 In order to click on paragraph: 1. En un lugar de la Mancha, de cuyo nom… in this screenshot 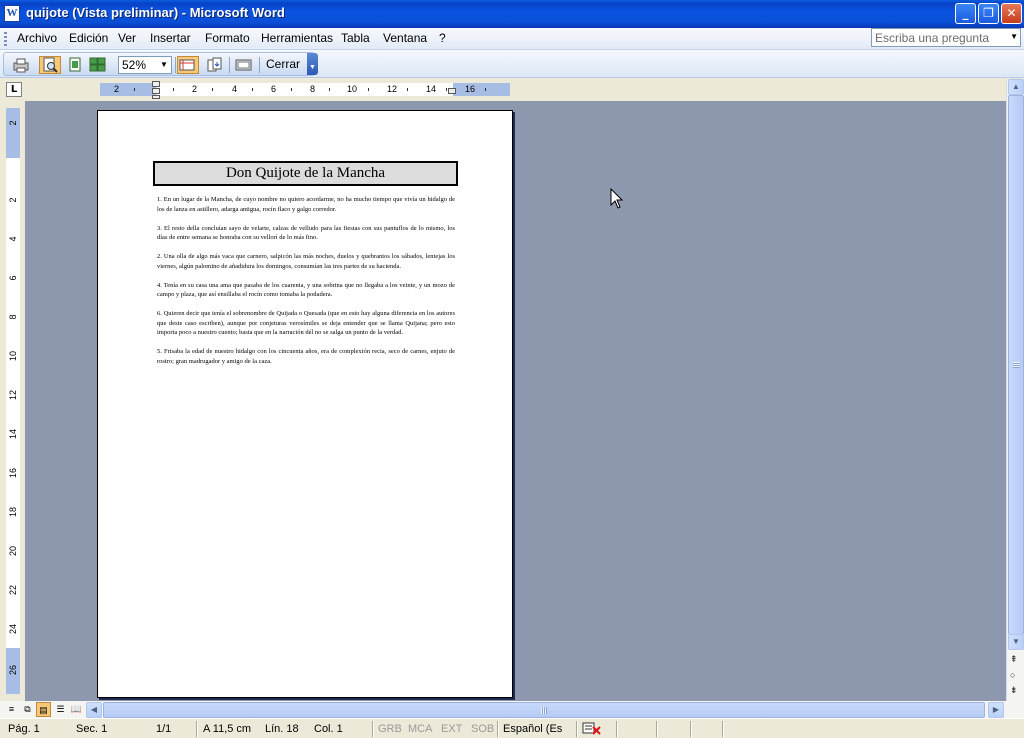, I will do `click(306, 204)`.